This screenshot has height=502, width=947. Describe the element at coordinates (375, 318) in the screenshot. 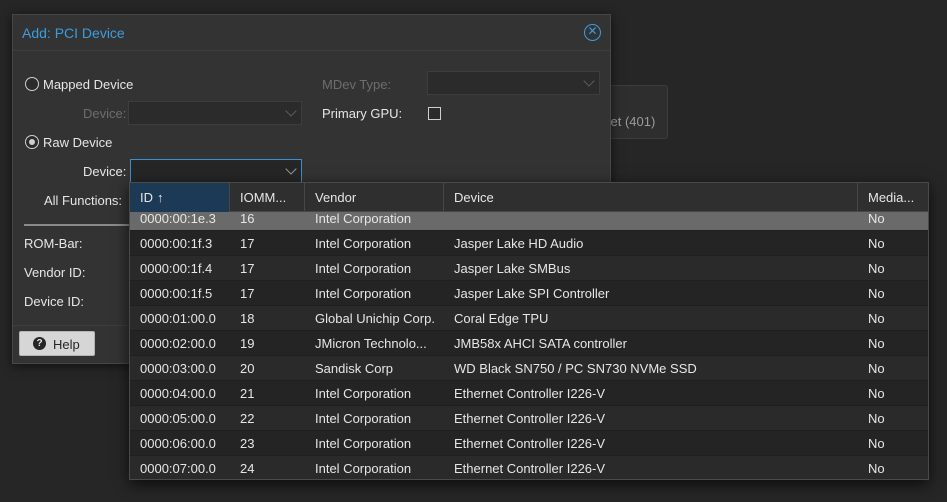

I see `cell-vendor: Global Unichip Corp.` at that location.